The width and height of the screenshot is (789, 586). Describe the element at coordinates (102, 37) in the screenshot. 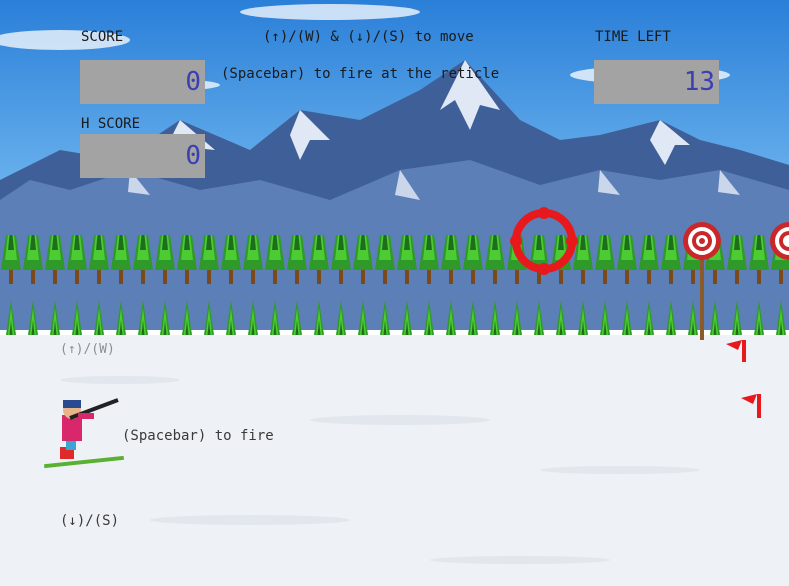

I see `score-label: SCORE` at that location.